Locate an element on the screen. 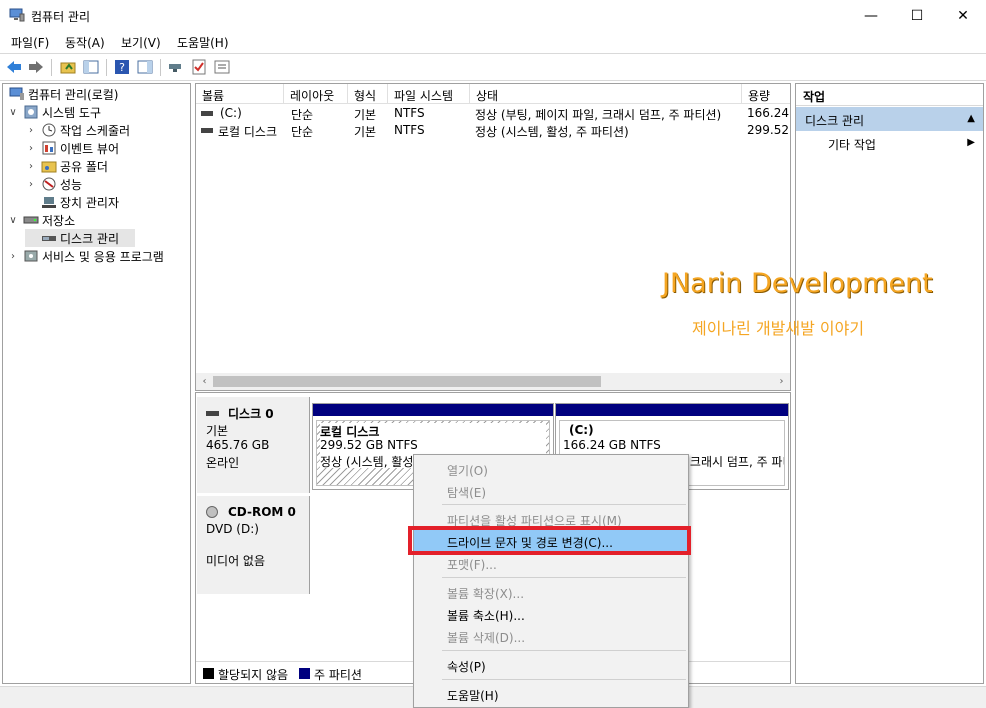 Image resolution: width=986 pixels, height=708 pixels. ctx-explore: 탐색(E) is located at coordinates (551, 491).